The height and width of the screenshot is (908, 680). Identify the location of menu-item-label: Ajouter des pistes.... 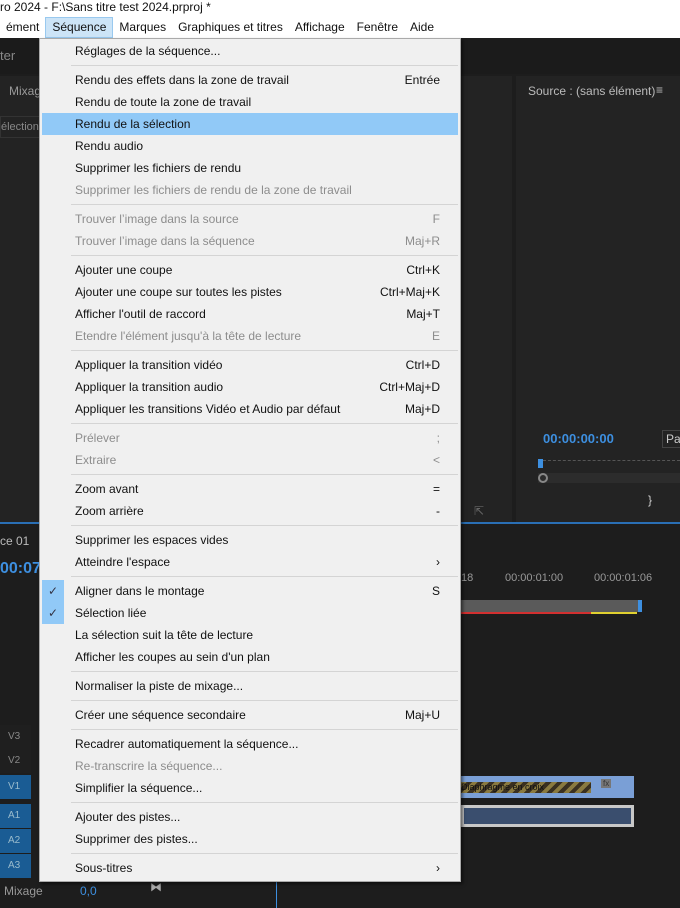
(128, 817).